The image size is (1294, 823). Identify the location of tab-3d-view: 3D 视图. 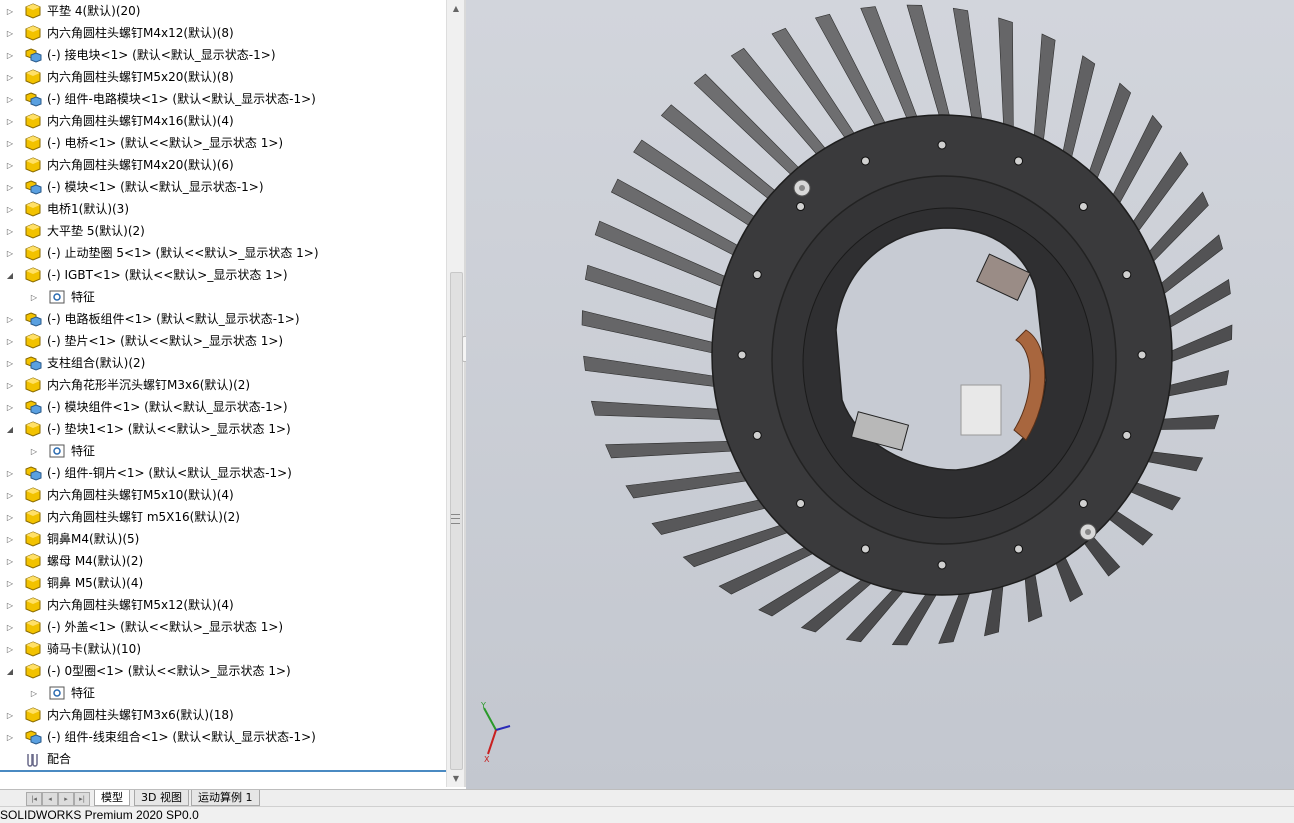
(161, 798).